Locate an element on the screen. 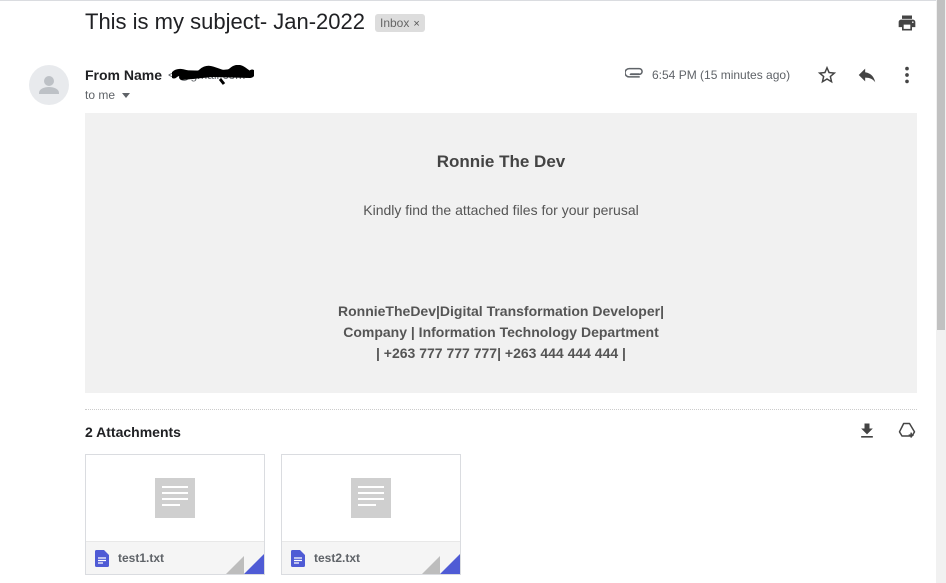  attachment-card: test1.txt is located at coordinates (175, 514).